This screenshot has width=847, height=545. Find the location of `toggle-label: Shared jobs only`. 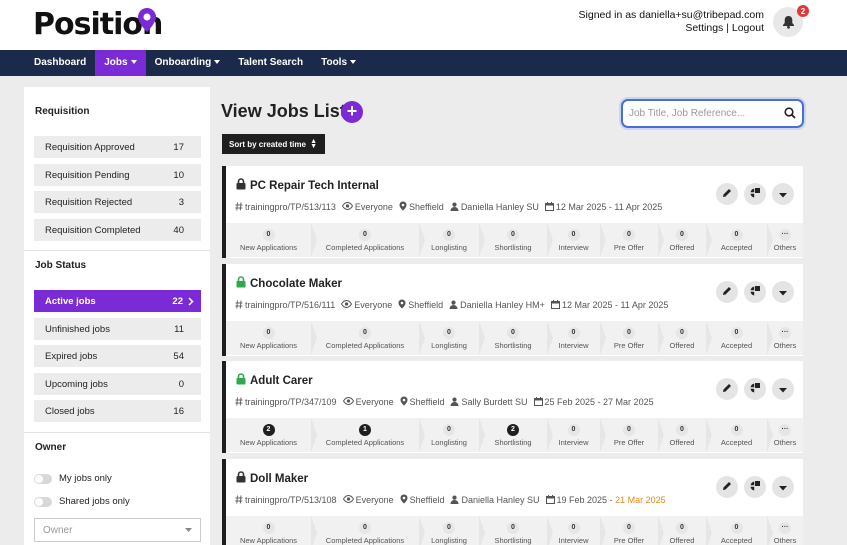

toggle-label: Shared jobs only is located at coordinates (94, 501).